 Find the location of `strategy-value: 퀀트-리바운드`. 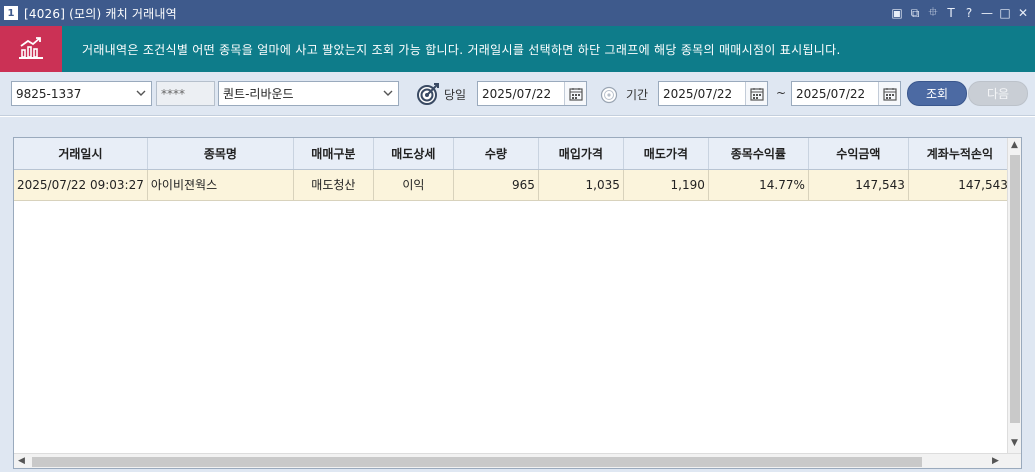

strategy-value: 퀀트-리바운드 is located at coordinates (258, 94).